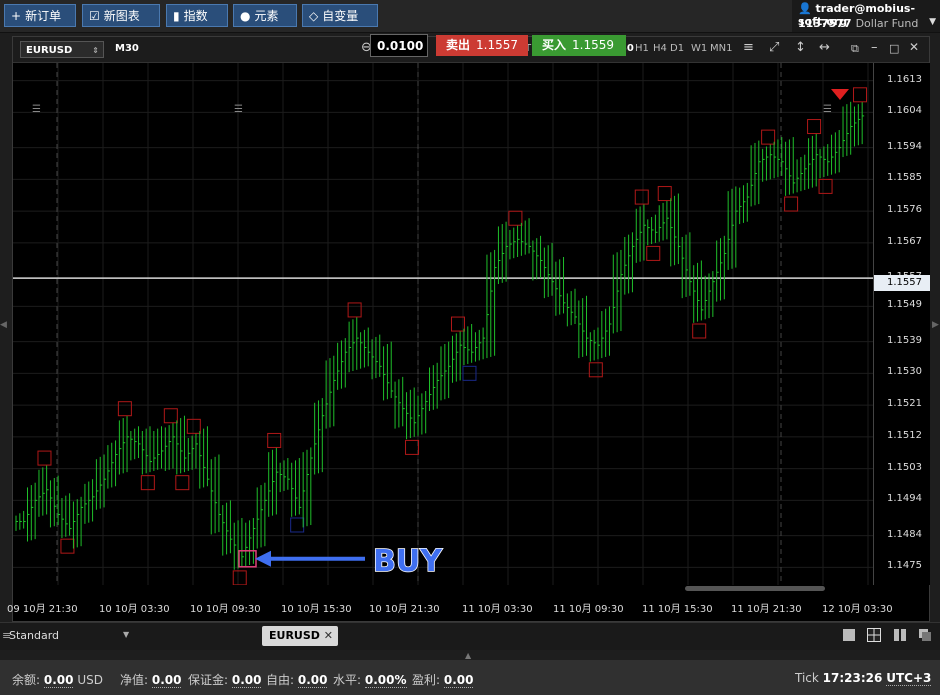 The width and height of the screenshot is (940, 695). I want to click on trendline-icon: ⤢, so click(774, 47).